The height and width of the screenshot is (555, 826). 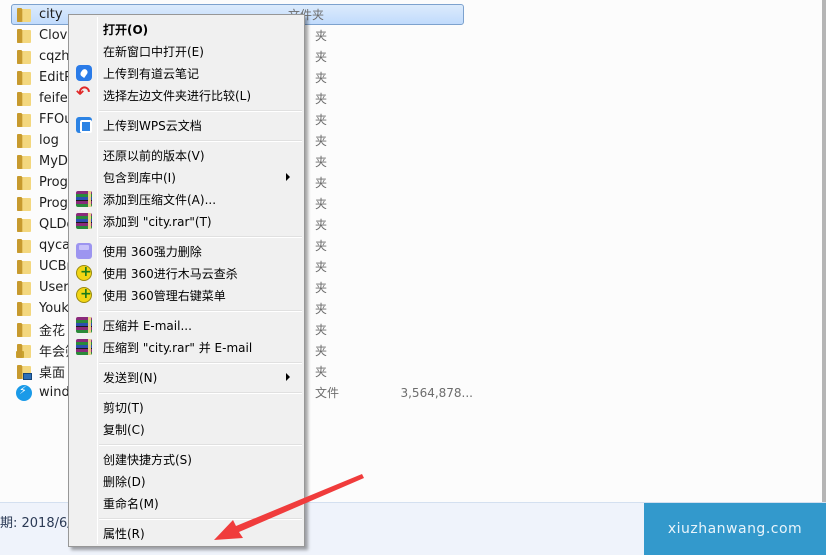 What do you see at coordinates (131, 503) in the screenshot?
I see `menu-item-label: 重命名(M)` at bounding box center [131, 503].